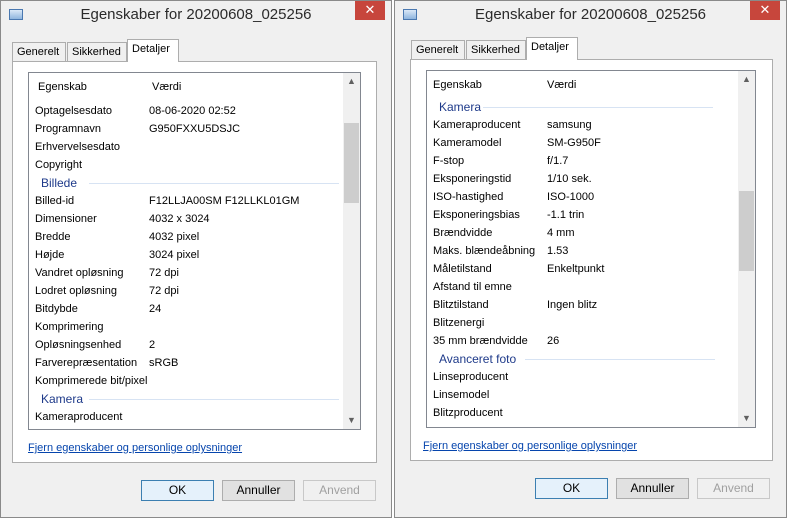  Describe the element at coordinates (558, 251) in the screenshot. I see `property-value: 1.53` at that location.